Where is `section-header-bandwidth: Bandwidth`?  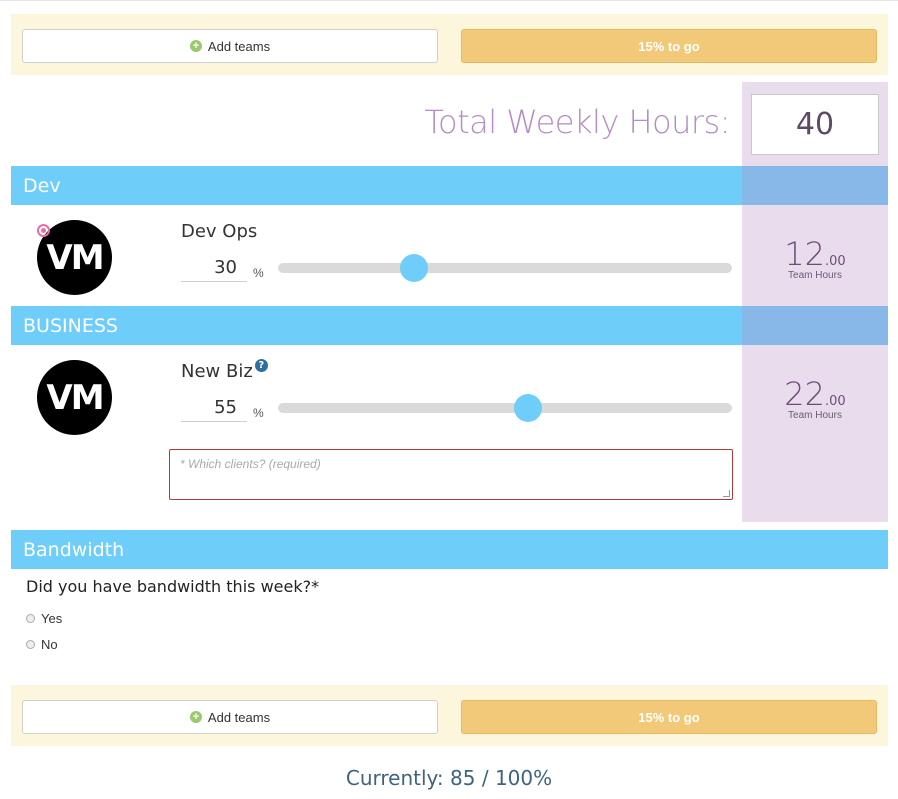
section-header-bandwidth: Bandwidth is located at coordinates (449, 549).